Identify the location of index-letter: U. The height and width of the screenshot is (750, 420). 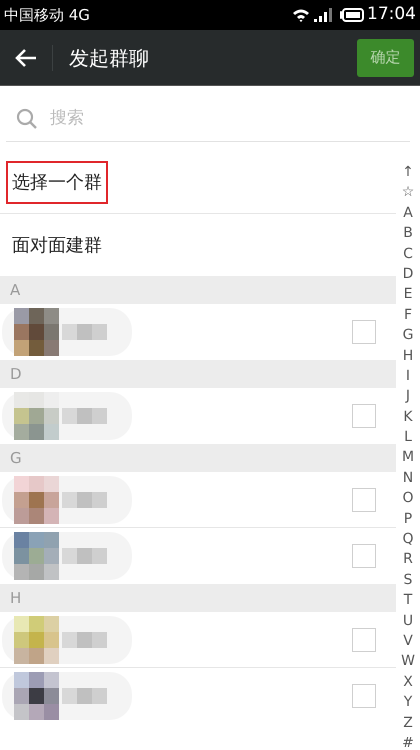
(408, 620).